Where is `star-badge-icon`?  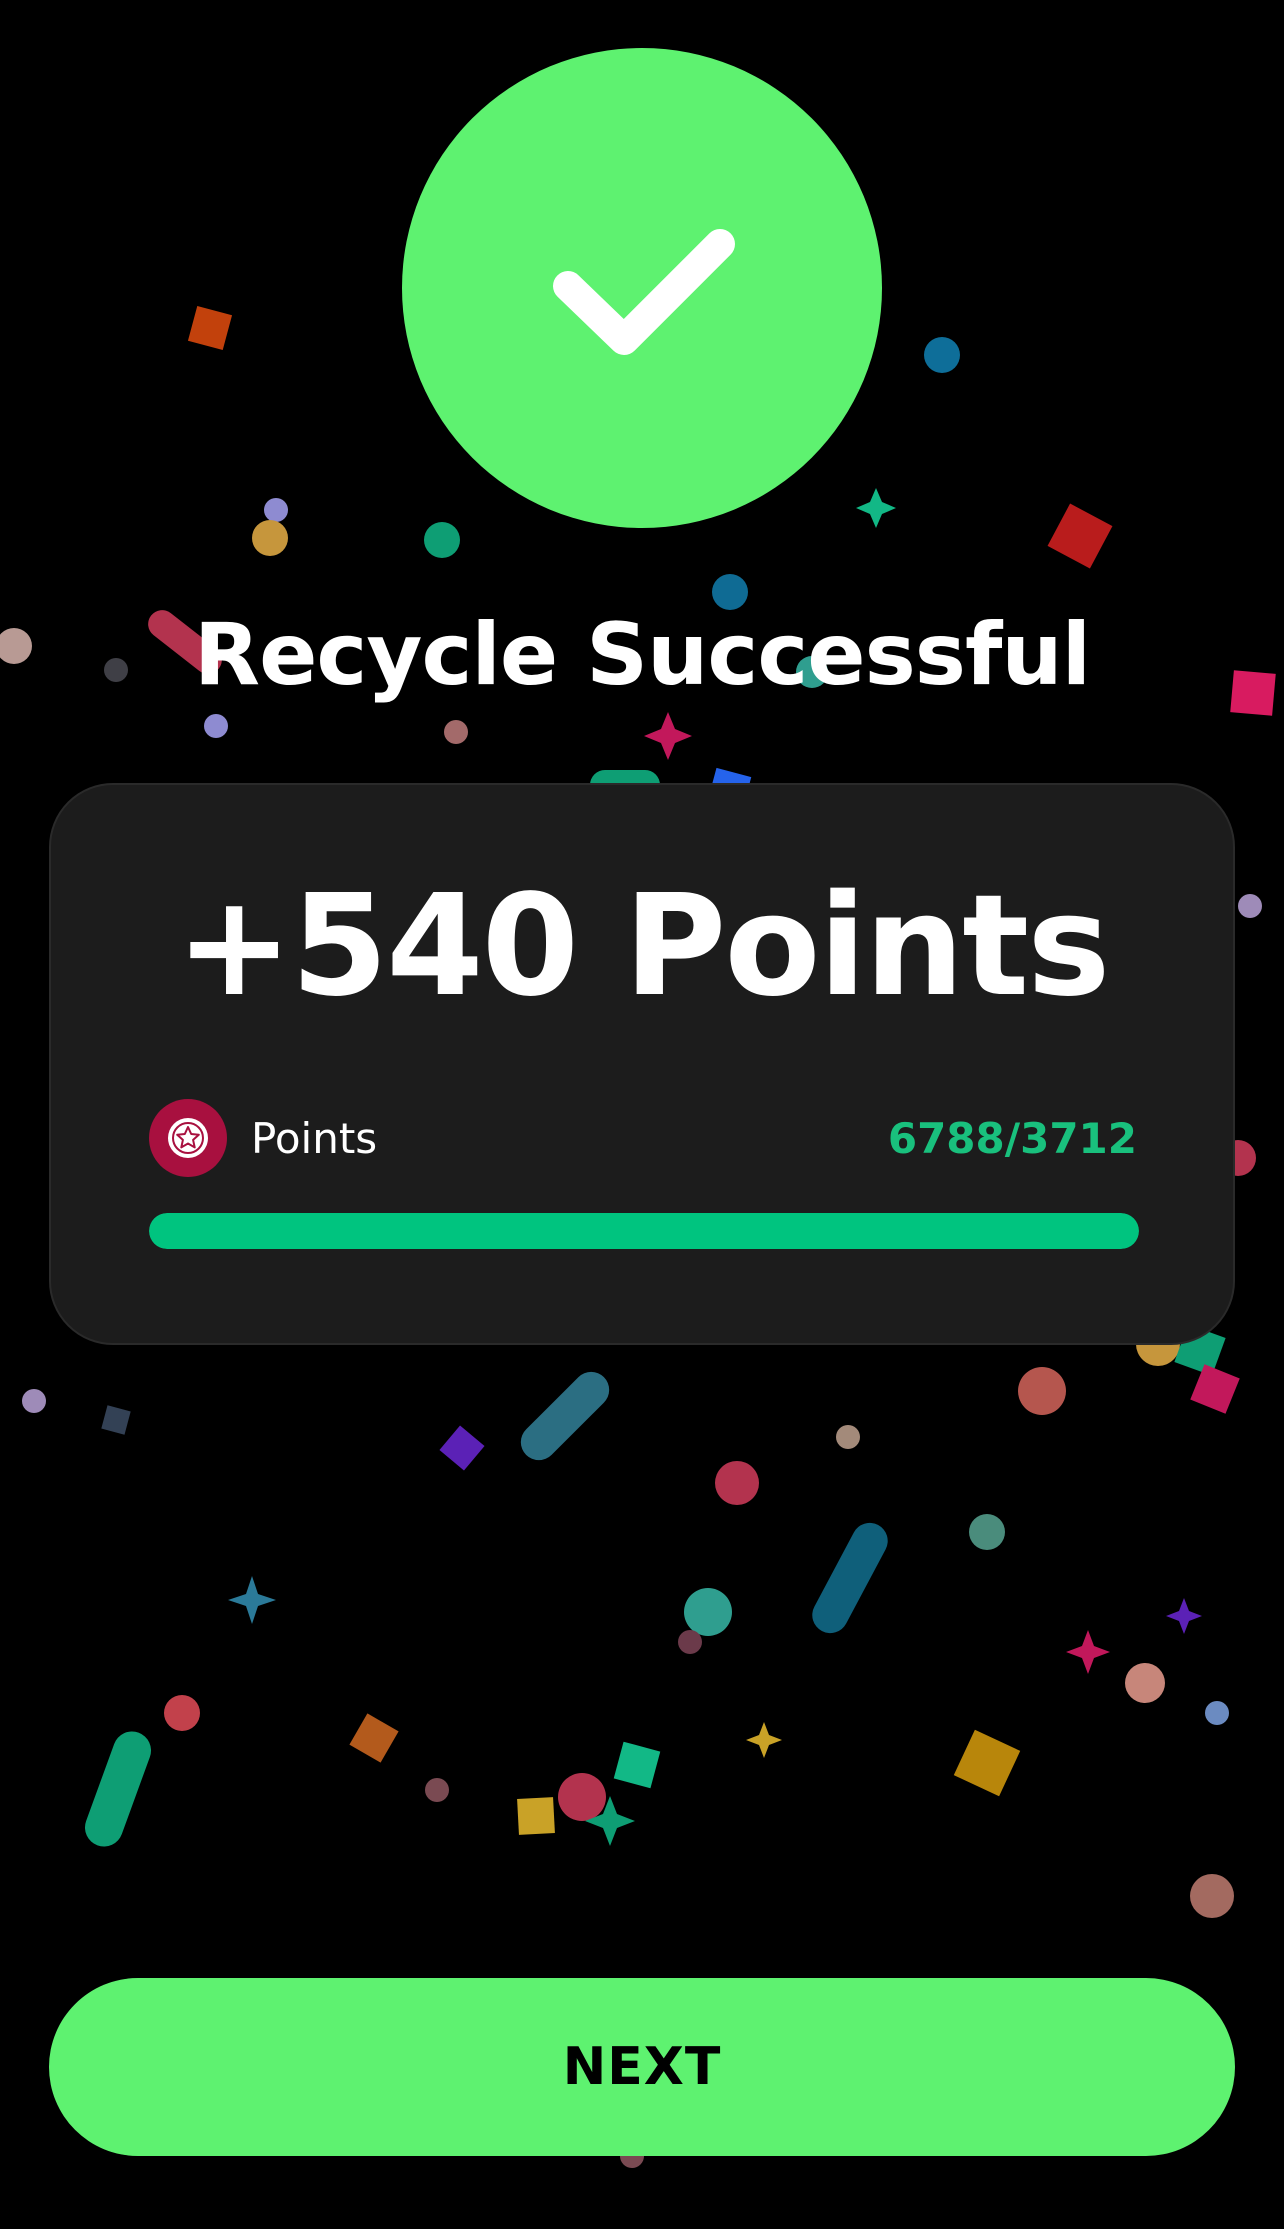 star-badge-icon is located at coordinates (188, 1138).